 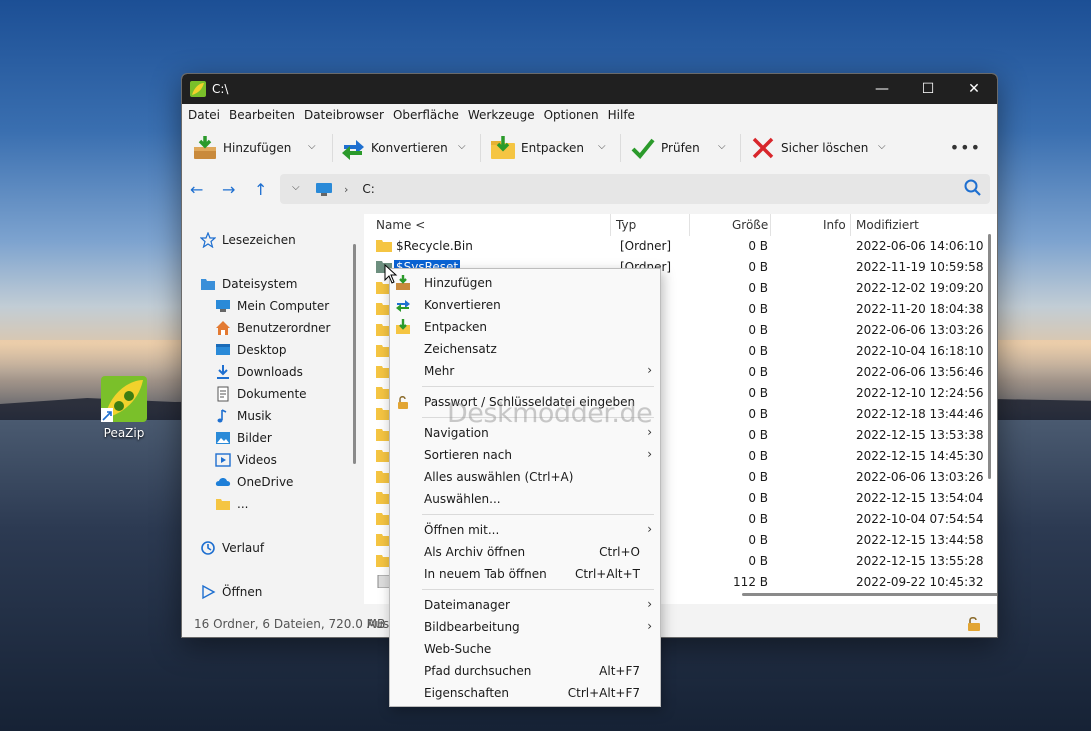 What do you see at coordinates (928, 89) in the screenshot?
I see `maximize-button: ☐` at bounding box center [928, 89].